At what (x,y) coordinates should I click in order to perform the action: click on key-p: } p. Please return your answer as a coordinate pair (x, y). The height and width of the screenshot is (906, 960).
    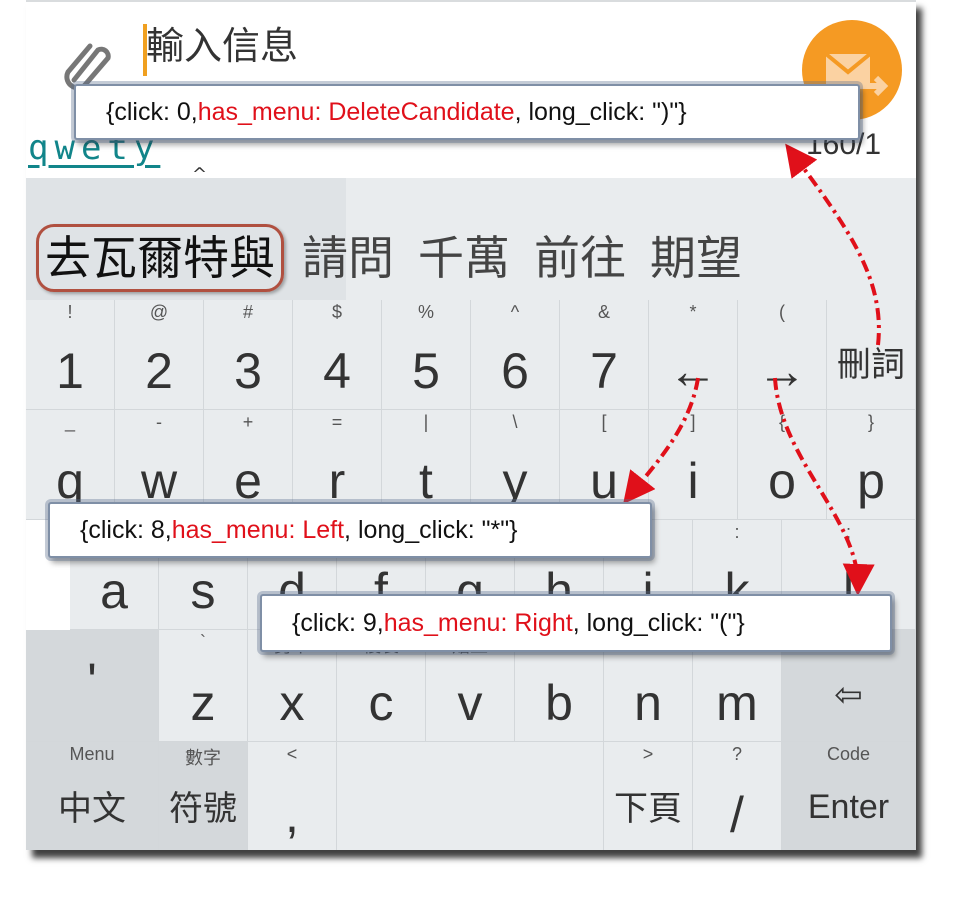
    Looking at the image, I should click on (871, 465).